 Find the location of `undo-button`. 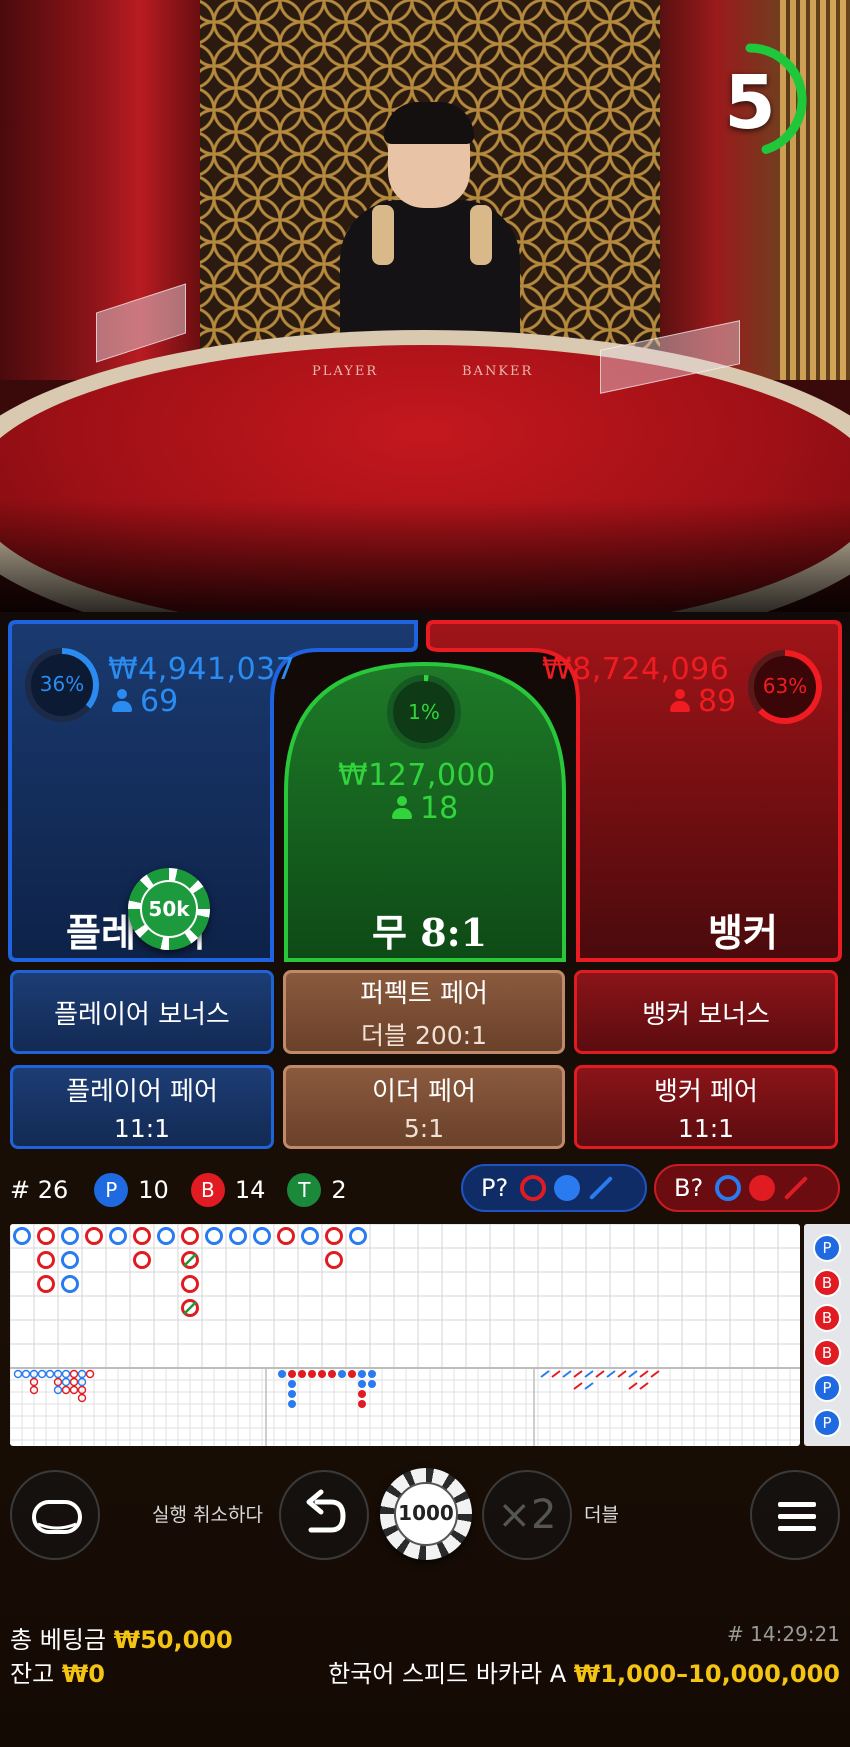

undo-button is located at coordinates (324, 1515).